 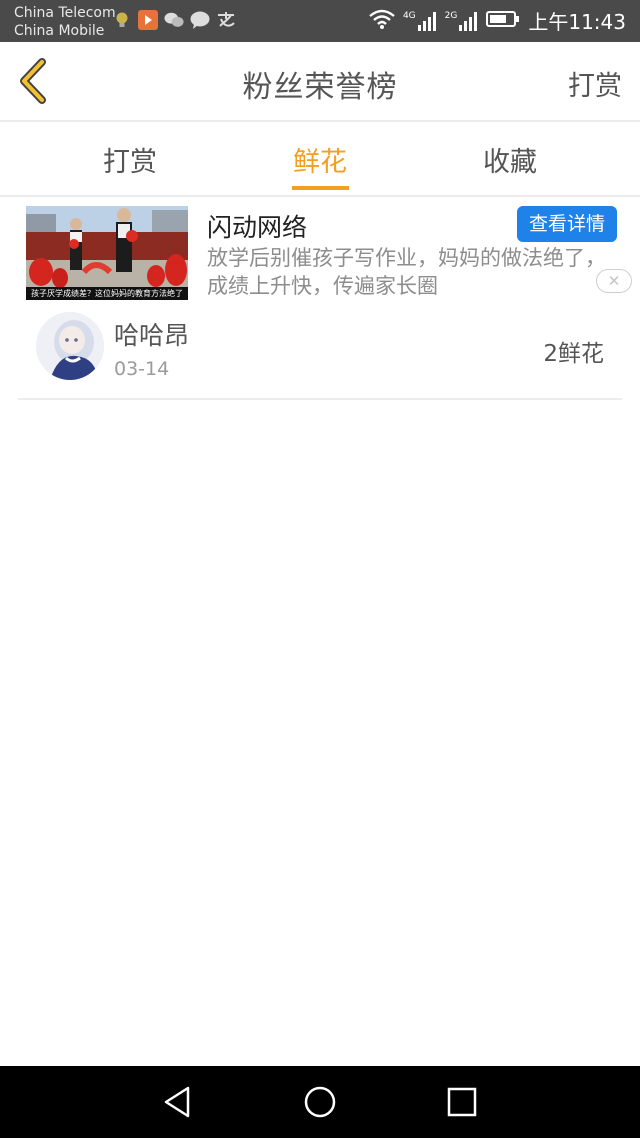 I want to click on reward-button: 打赏, so click(x=595, y=83).